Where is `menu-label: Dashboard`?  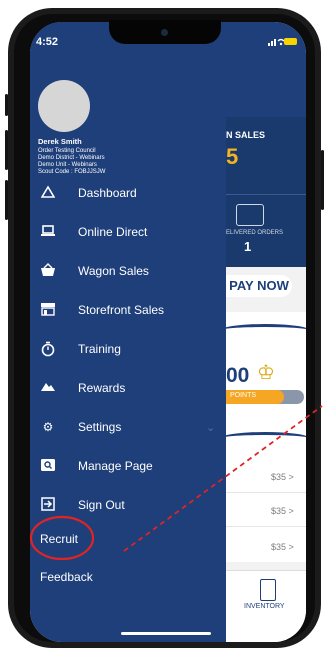 menu-label: Dashboard is located at coordinates (107, 193).